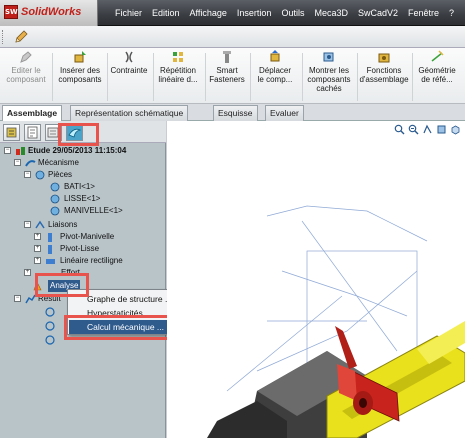 The width and height of the screenshot is (465, 438). Describe the element at coordinates (78, 134) in the screenshot. I see `highlight-meca3d-tab` at that location.